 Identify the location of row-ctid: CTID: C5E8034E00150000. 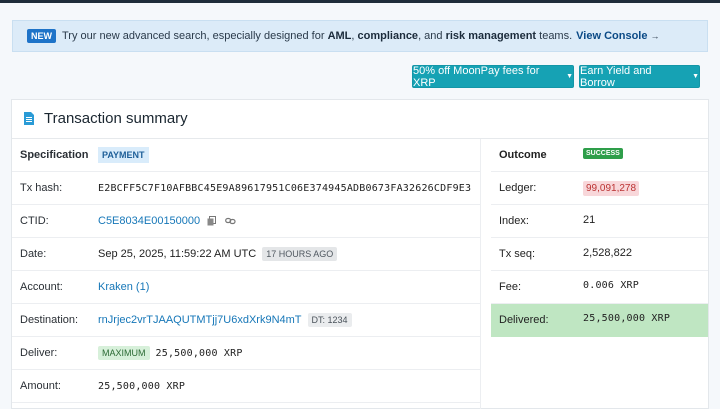
(246, 221).